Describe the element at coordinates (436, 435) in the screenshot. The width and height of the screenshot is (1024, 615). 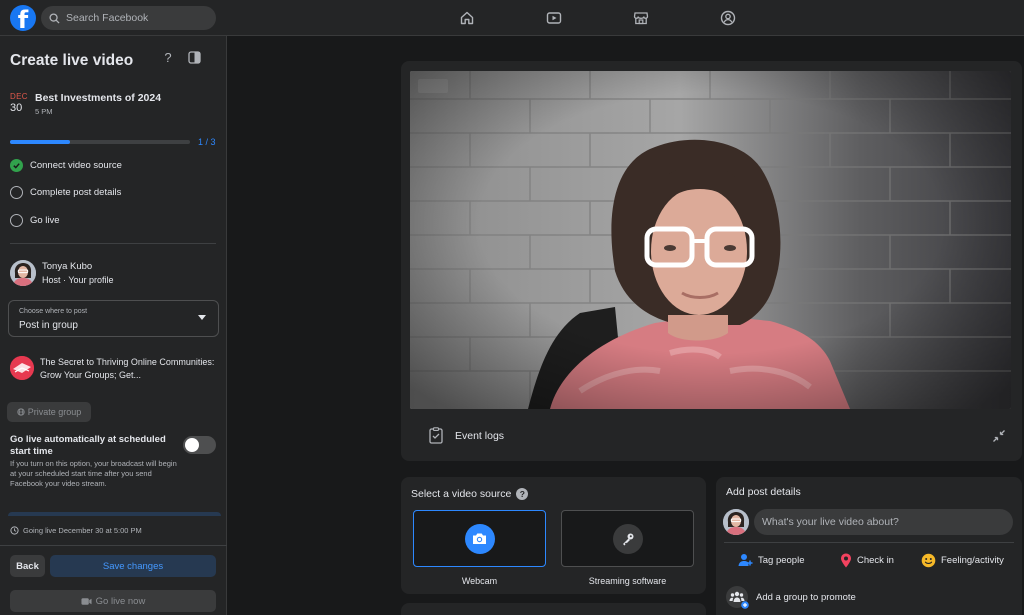
I see `clipboard-icon` at that location.